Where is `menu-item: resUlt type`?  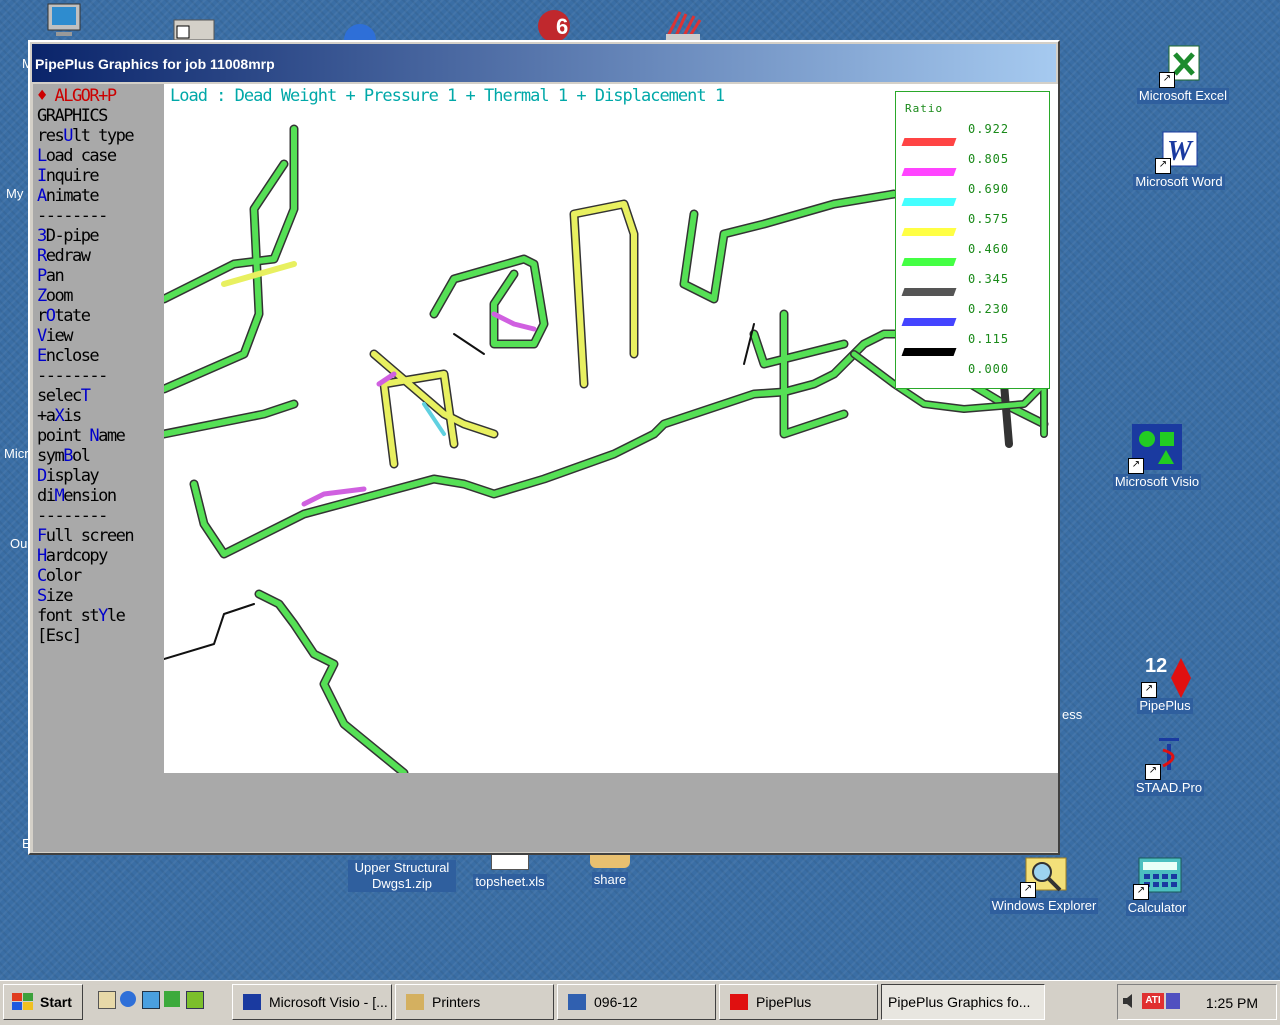 menu-item: resUlt type is located at coordinates (86, 136).